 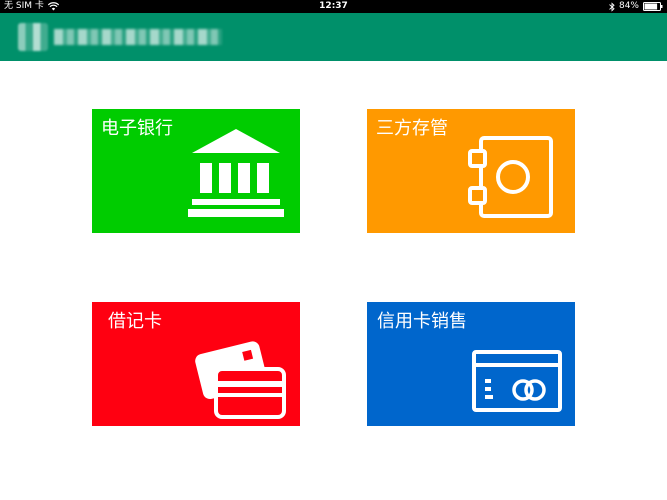 I want to click on status-right: 84%, so click(x=636, y=6).